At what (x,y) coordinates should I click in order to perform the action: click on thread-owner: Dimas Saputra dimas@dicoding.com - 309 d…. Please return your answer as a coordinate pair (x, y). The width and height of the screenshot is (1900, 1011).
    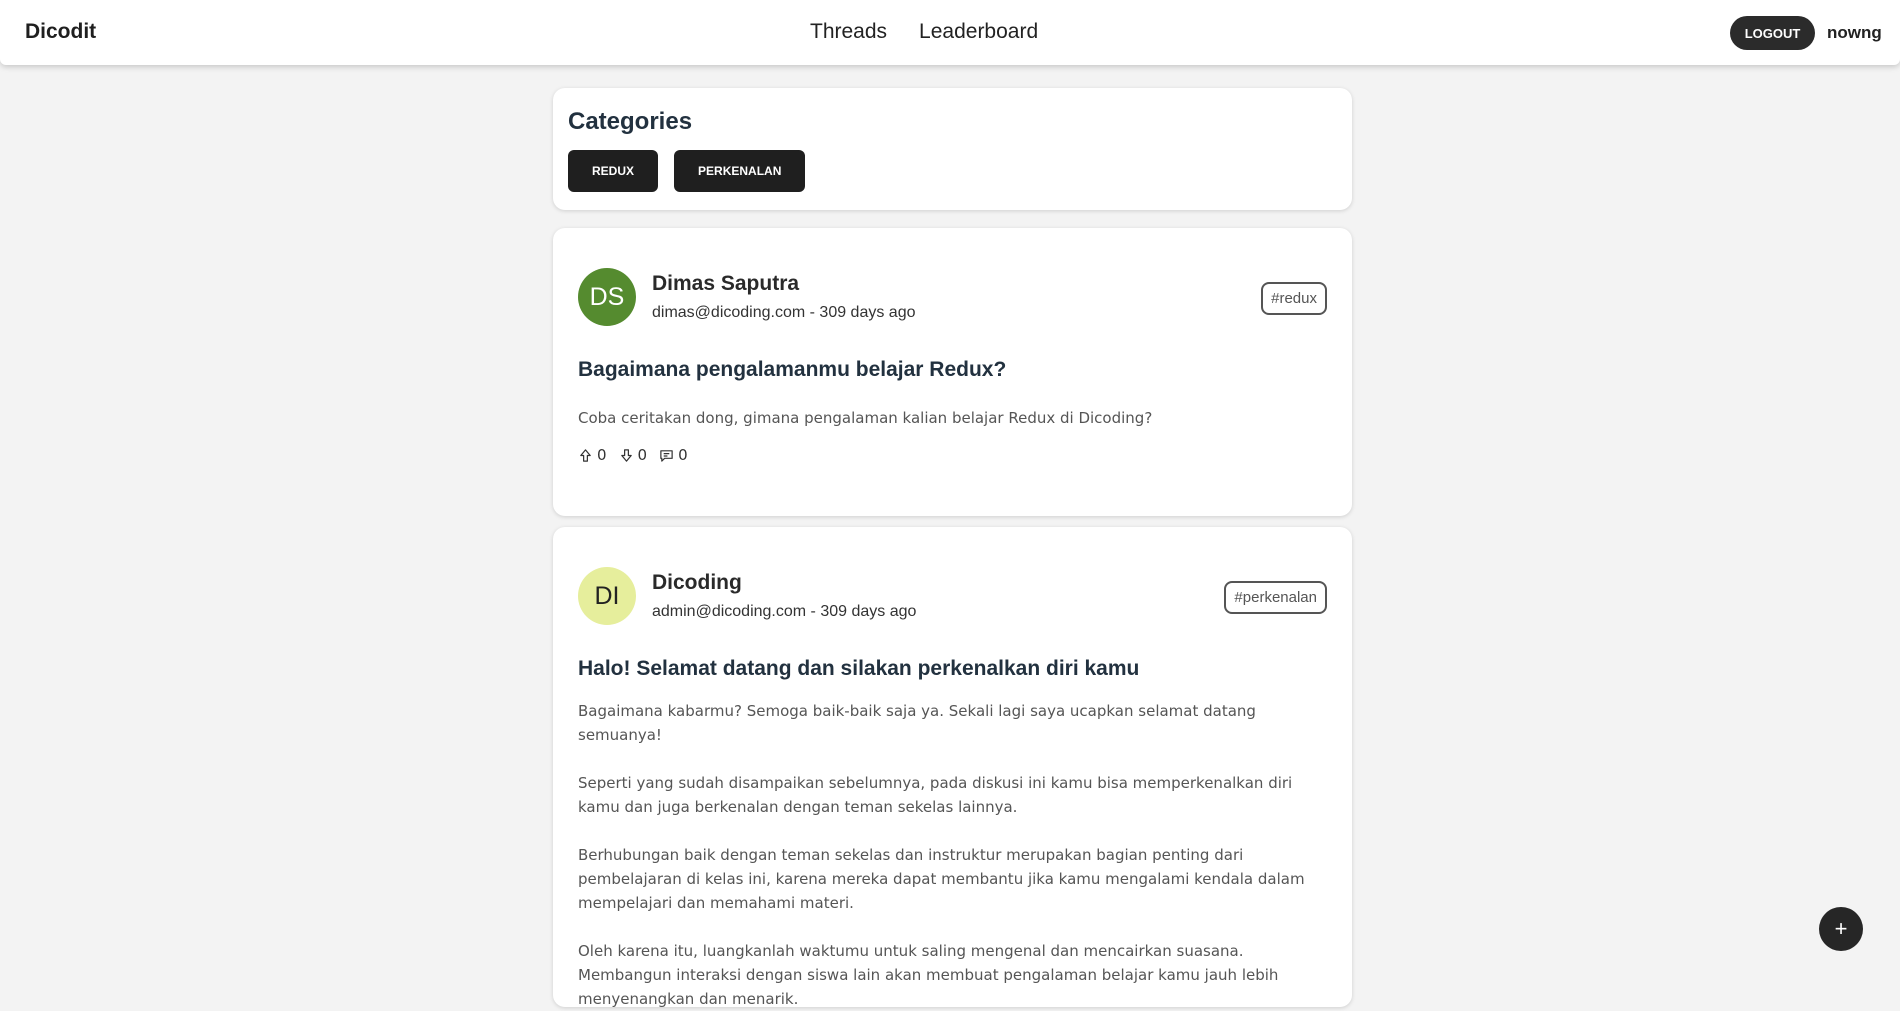
    Looking at the image, I should click on (784, 297).